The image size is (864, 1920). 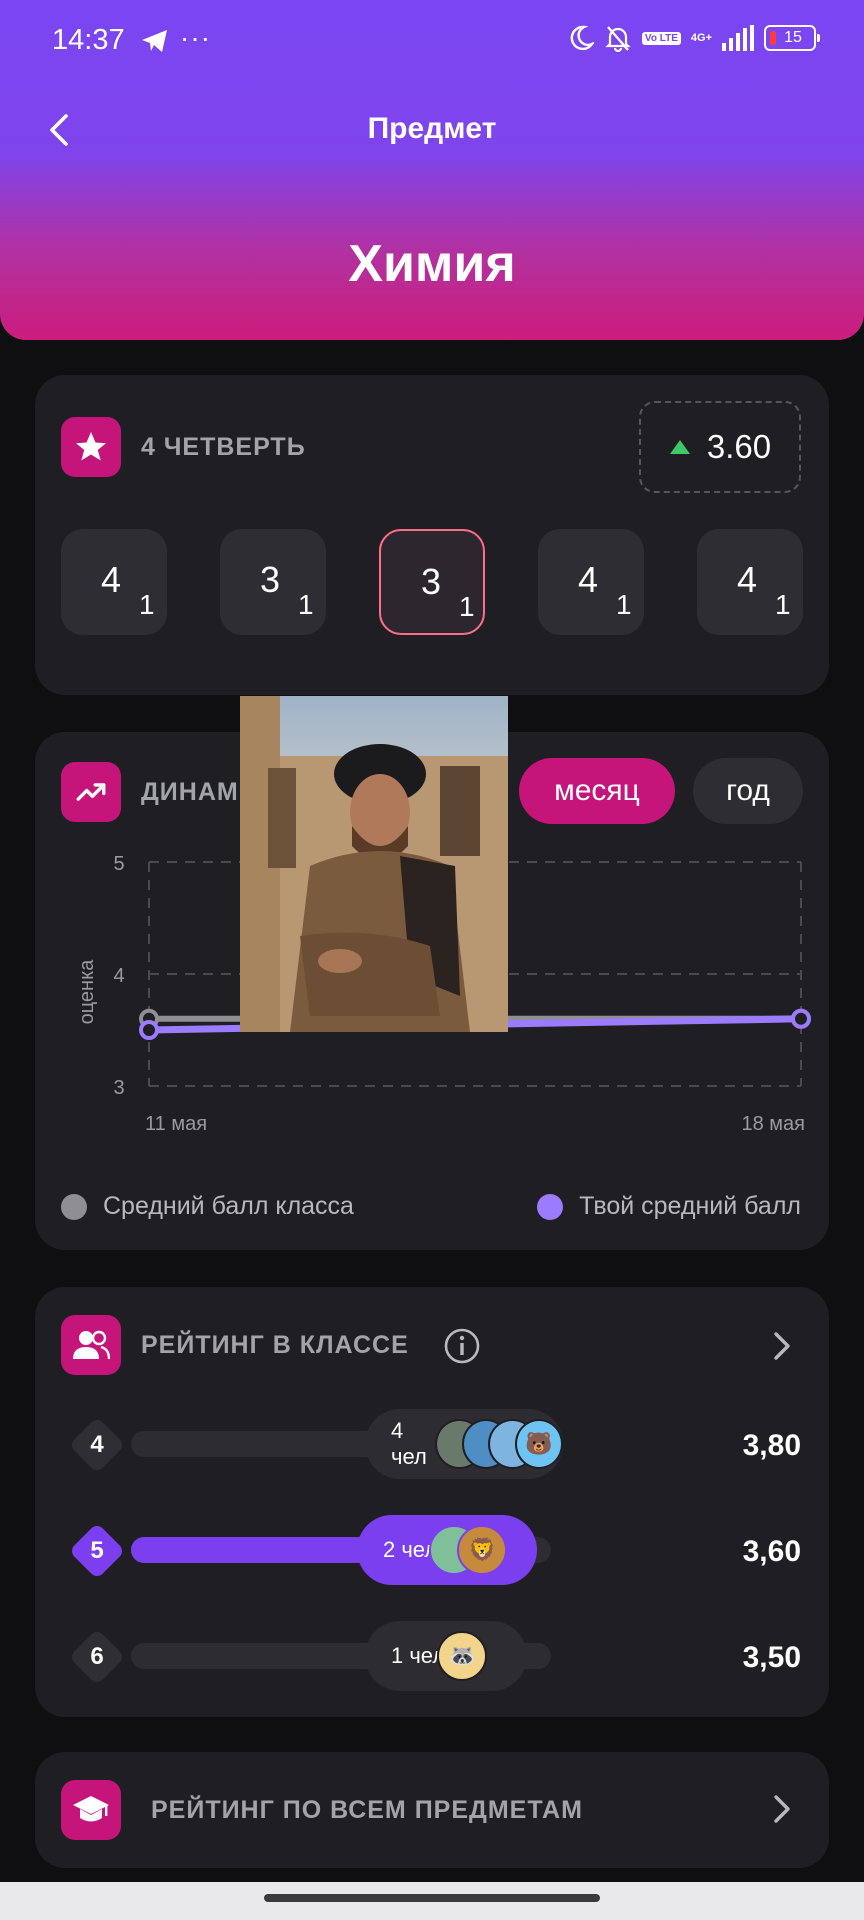 I want to click on rank-number: 4, so click(x=97, y=1444).